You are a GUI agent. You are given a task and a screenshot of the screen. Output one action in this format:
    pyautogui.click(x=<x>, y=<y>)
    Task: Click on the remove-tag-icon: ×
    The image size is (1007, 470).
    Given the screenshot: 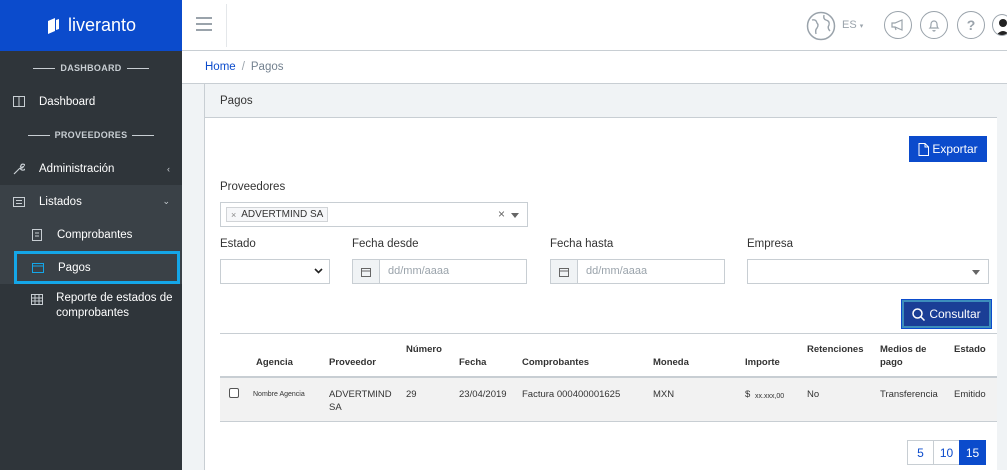 What is the action you would take?
    pyautogui.click(x=233, y=215)
    